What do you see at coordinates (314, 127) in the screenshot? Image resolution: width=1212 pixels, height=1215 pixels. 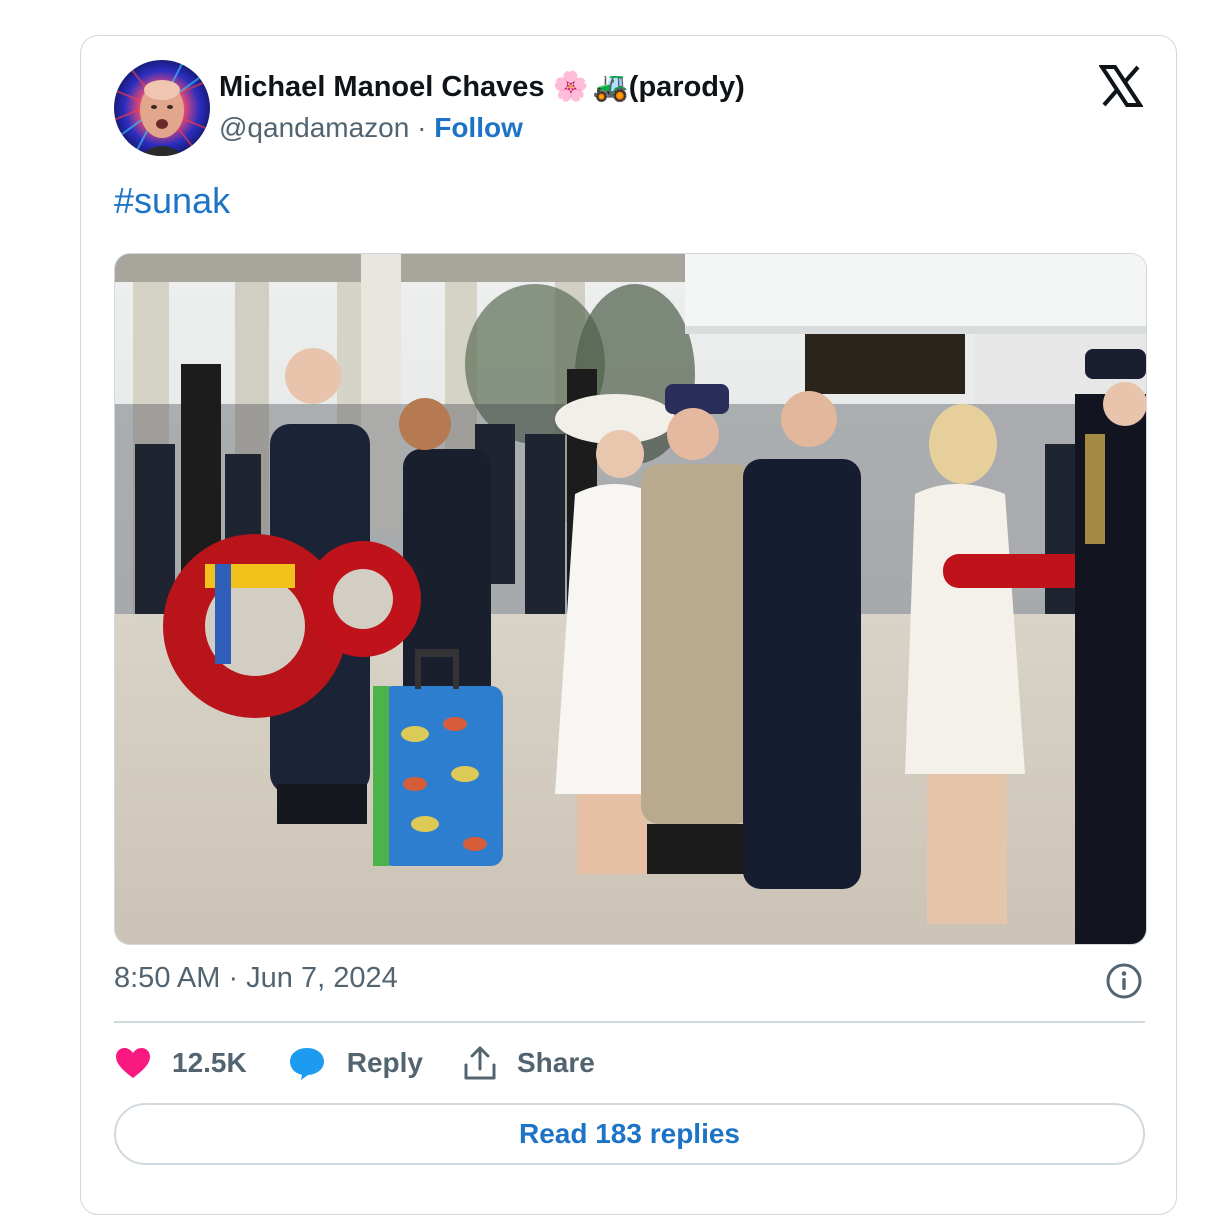 I see `author-handle: @qandamazon` at bounding box center [314, 127].